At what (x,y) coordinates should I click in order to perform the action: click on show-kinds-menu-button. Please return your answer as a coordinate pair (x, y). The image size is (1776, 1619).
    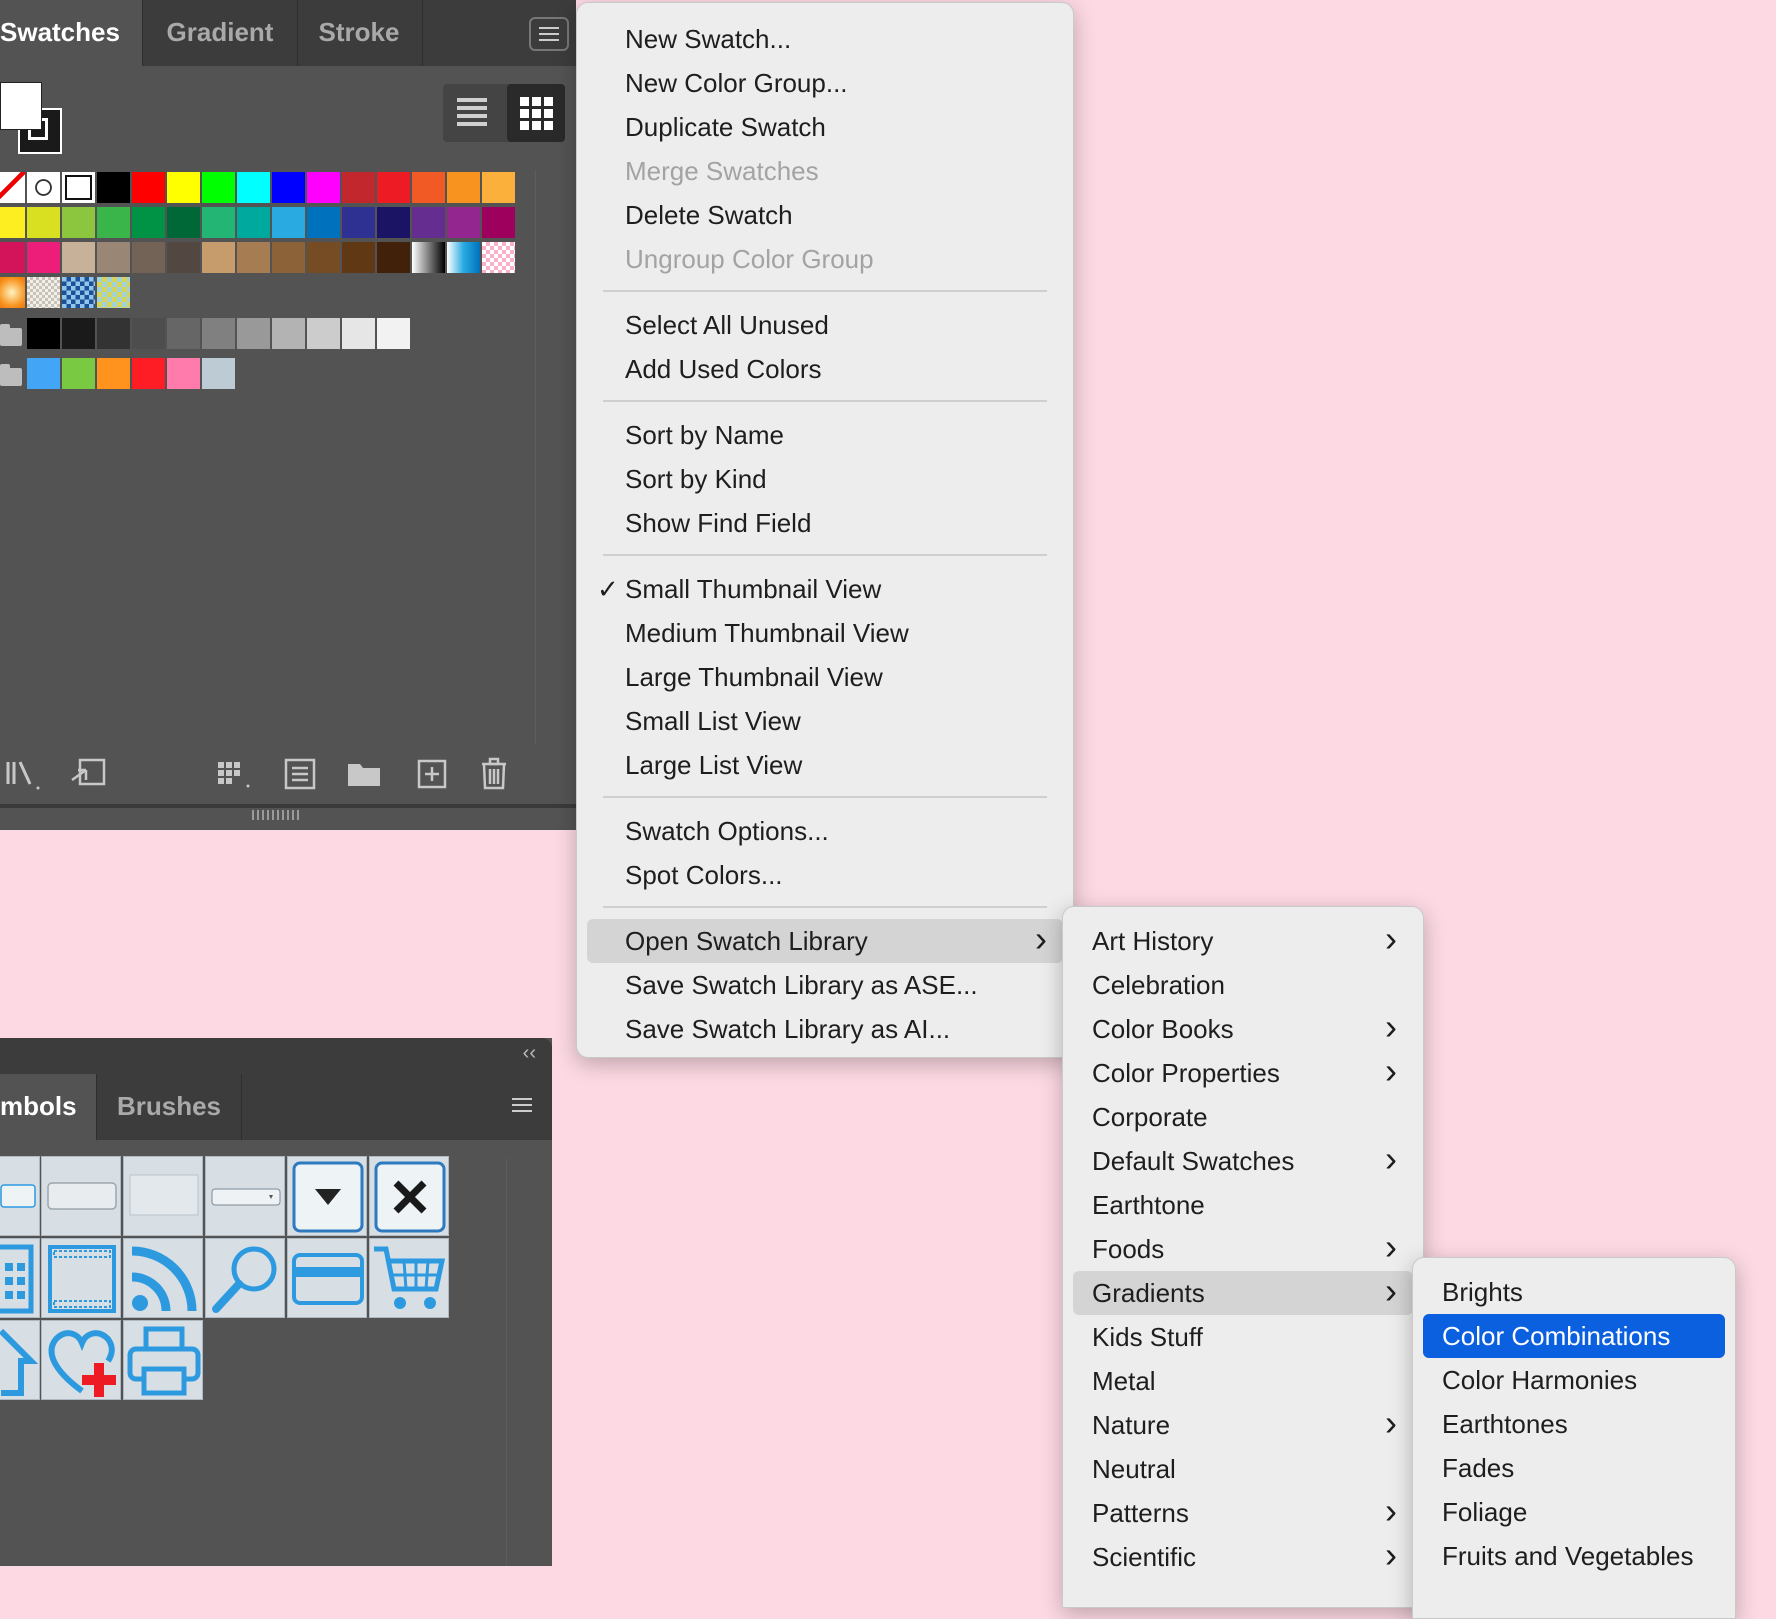
    Looking at the image, I should click on (235, 774).